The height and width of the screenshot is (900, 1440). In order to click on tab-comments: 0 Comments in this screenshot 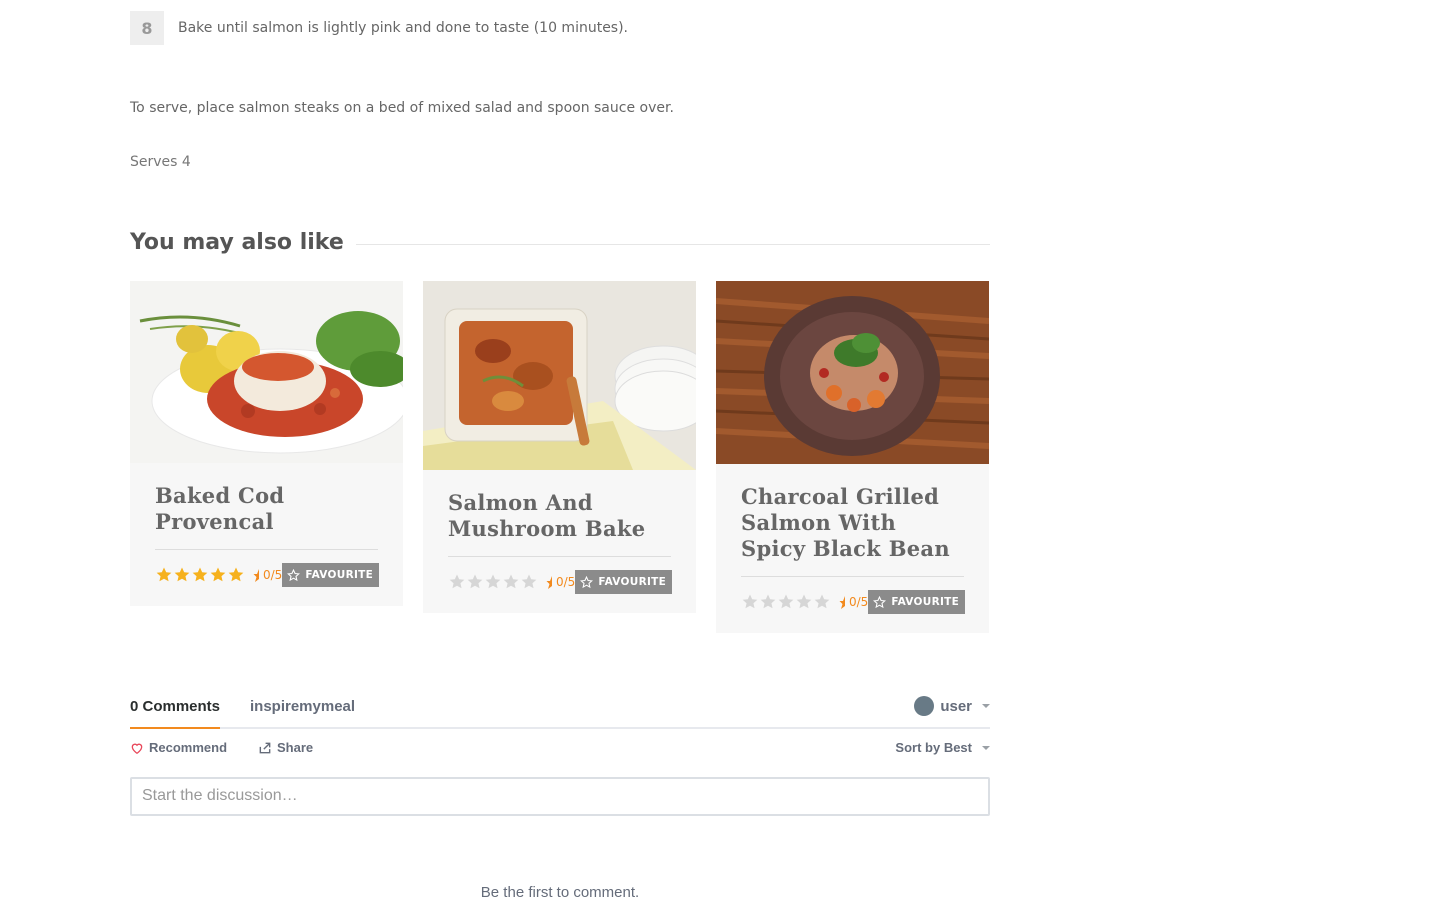, I will do `click(175, 712)`.